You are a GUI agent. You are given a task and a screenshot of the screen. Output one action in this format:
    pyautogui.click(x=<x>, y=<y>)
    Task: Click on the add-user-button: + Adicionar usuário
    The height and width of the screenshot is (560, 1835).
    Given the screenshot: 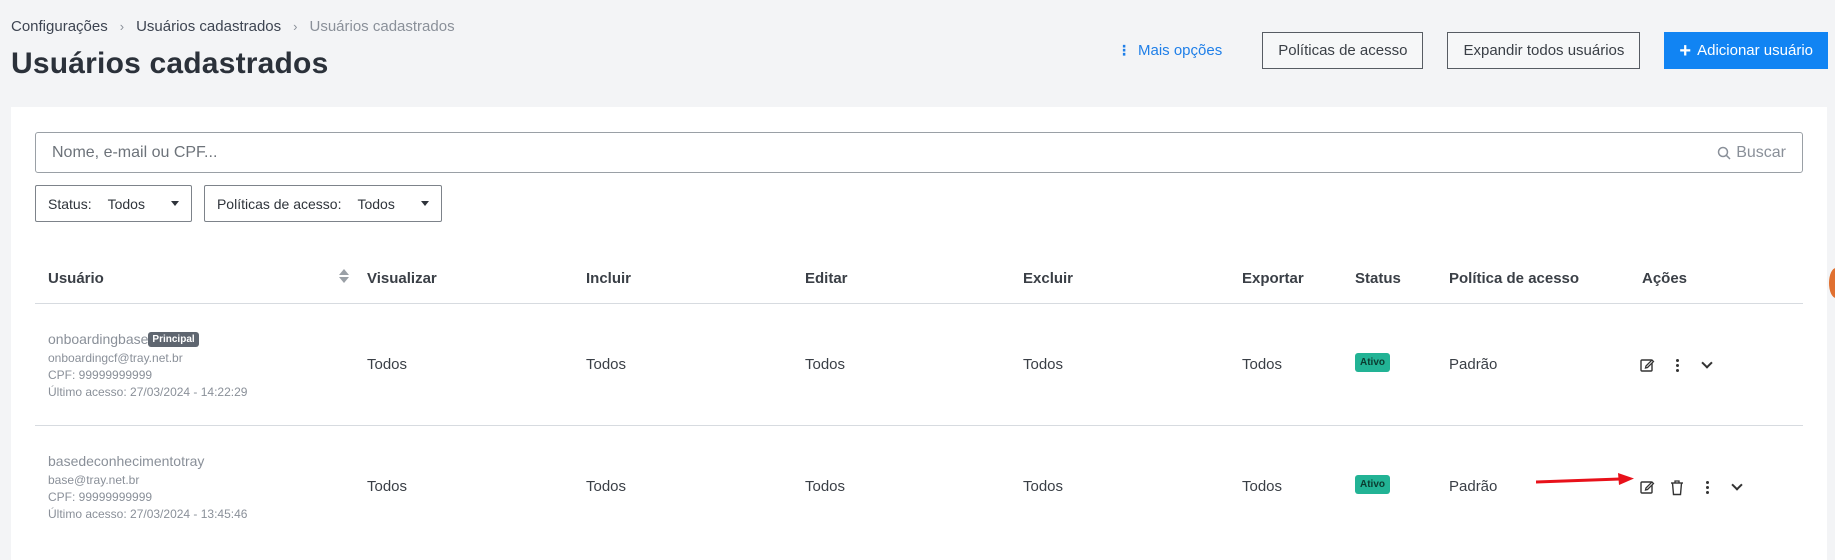 What is the action you would take?
    pyautogui.click(x=1746, y=50)
    